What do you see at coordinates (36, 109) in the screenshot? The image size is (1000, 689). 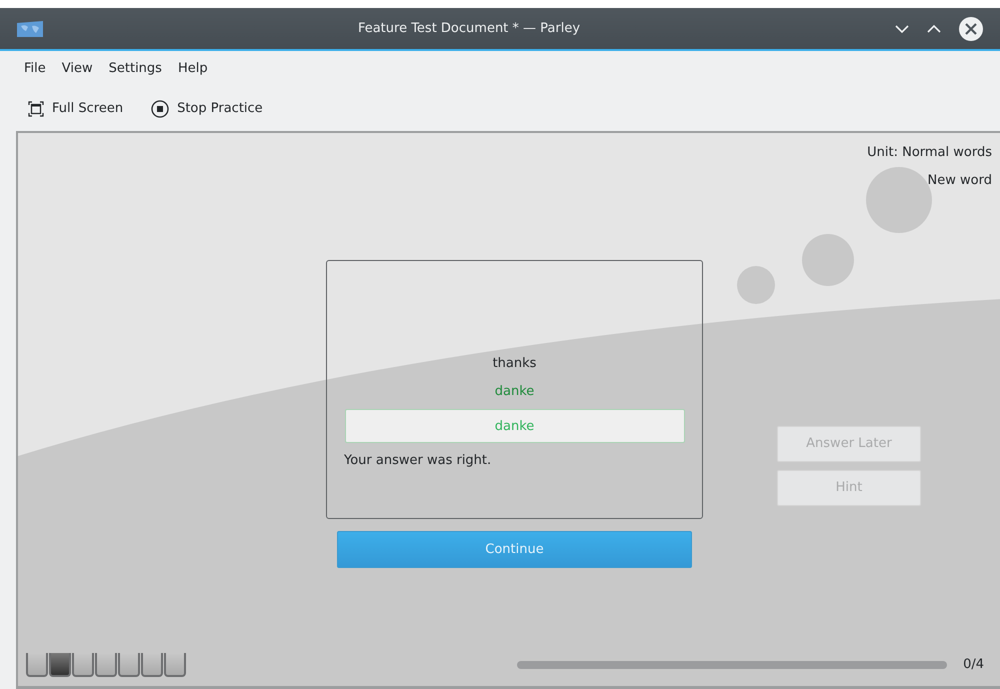 I see `fullscreen-icon` at bounding box center [36, 109].